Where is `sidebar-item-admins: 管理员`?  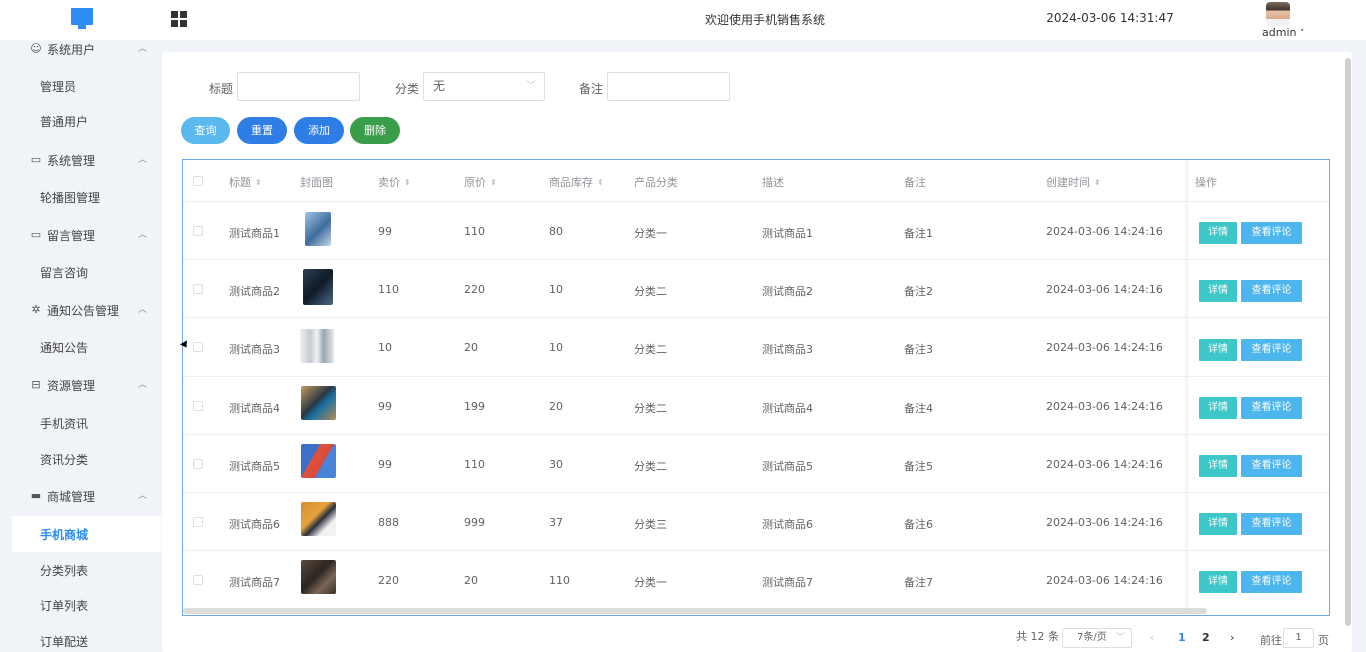
sidebar-item-admins: 管理员 is located at coordinates (86, 86).